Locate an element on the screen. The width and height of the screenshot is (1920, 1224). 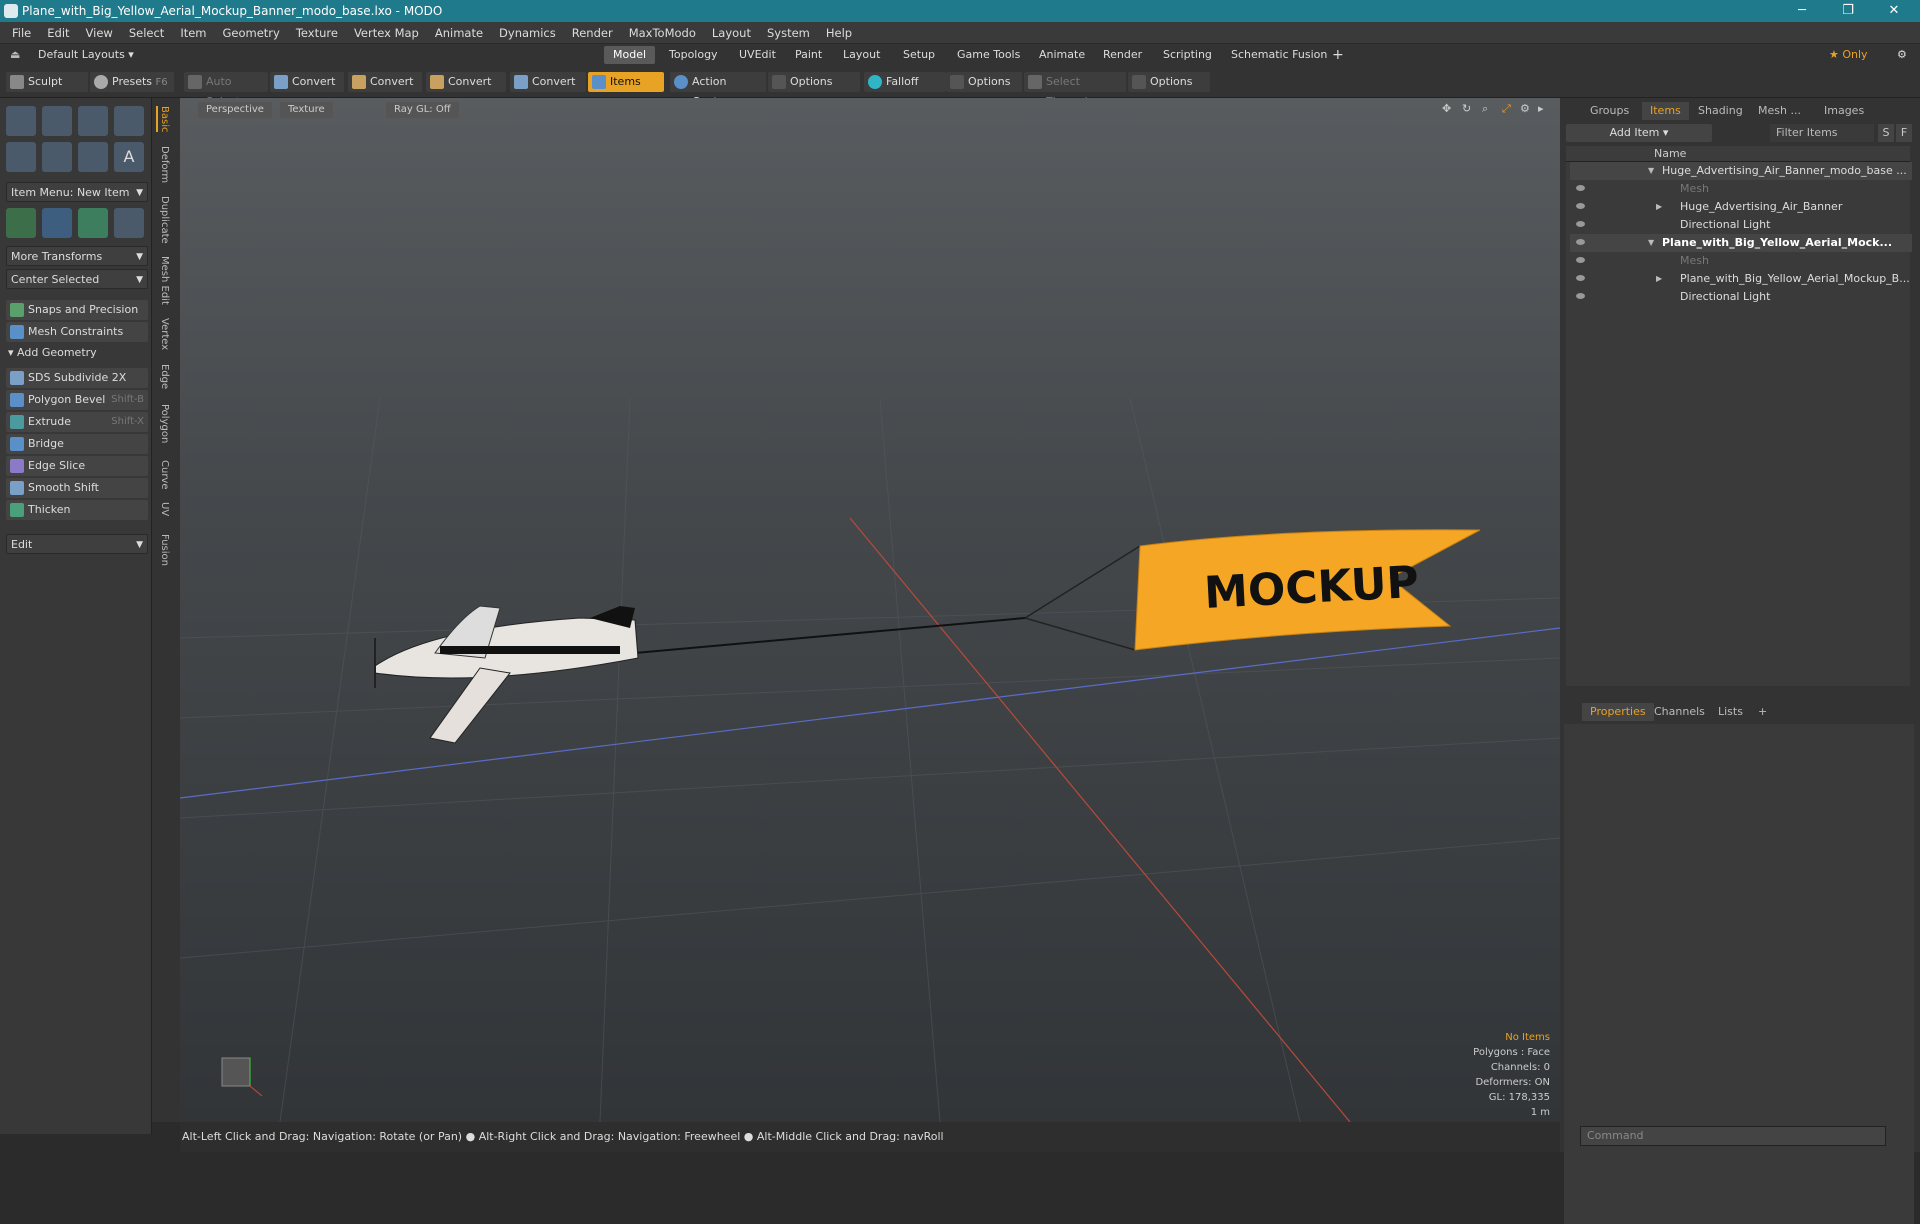
perspective-button: Perspective is located at coordinates (235, 110).